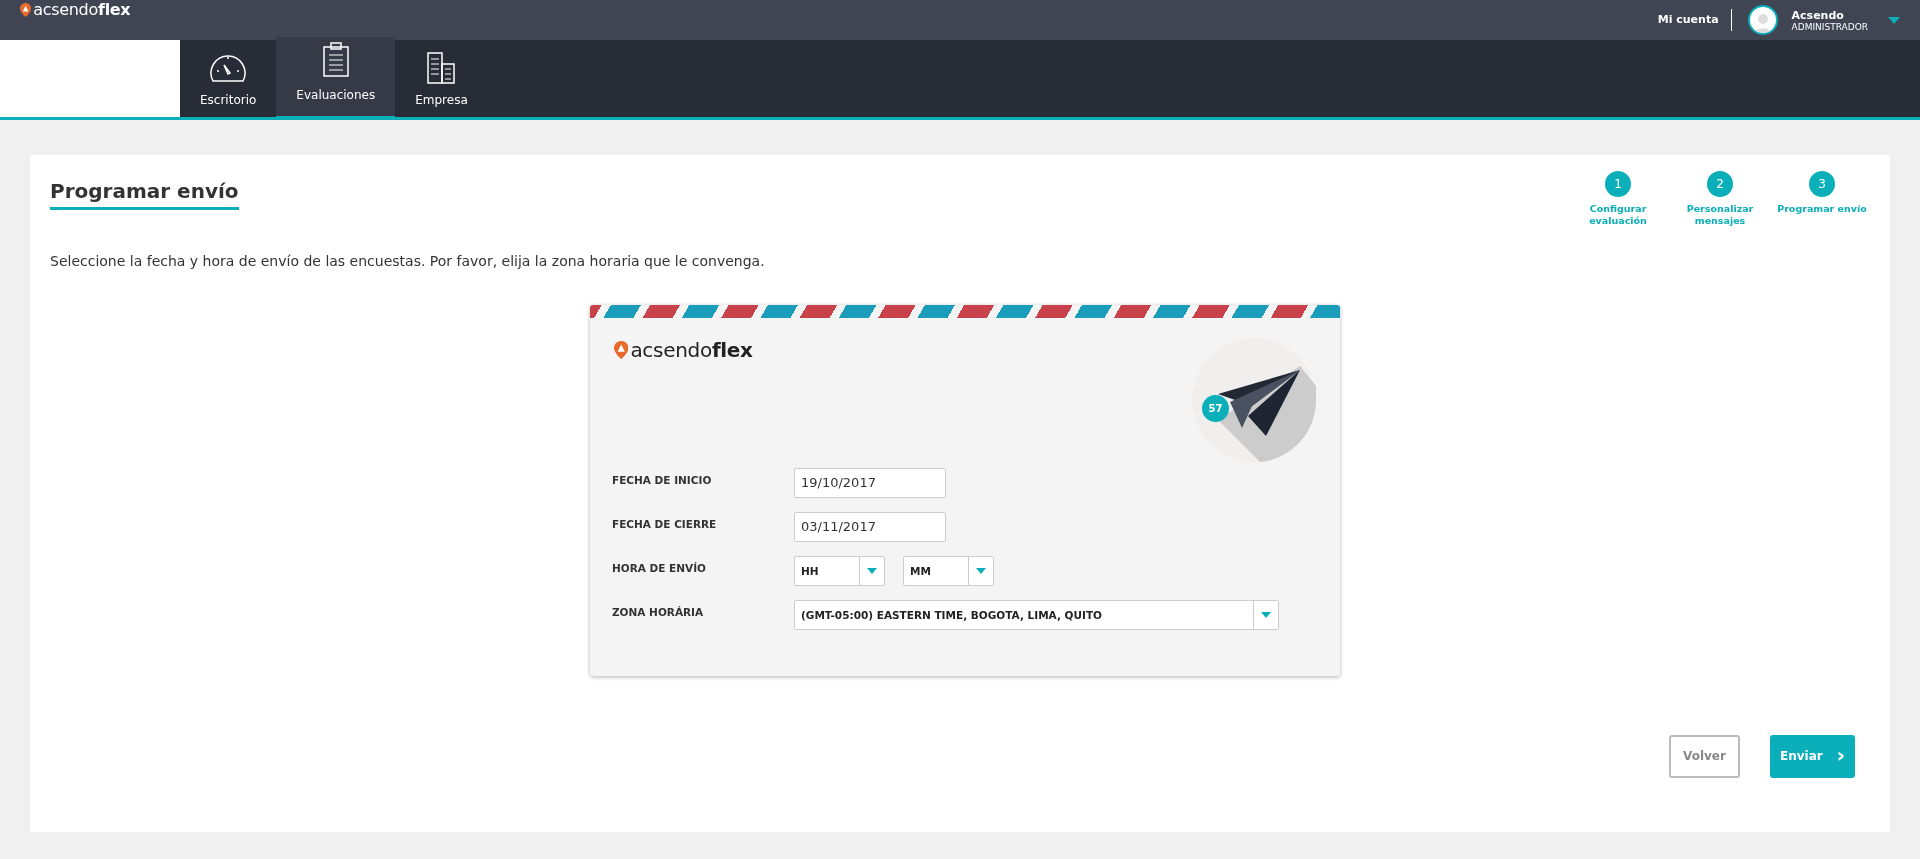 The height and width of the screenshot is (859, 1920). What do you see at coordinates (1618, 184) in the screenshot?
I see `step-number: 1` at bounding box center [1618, 184].